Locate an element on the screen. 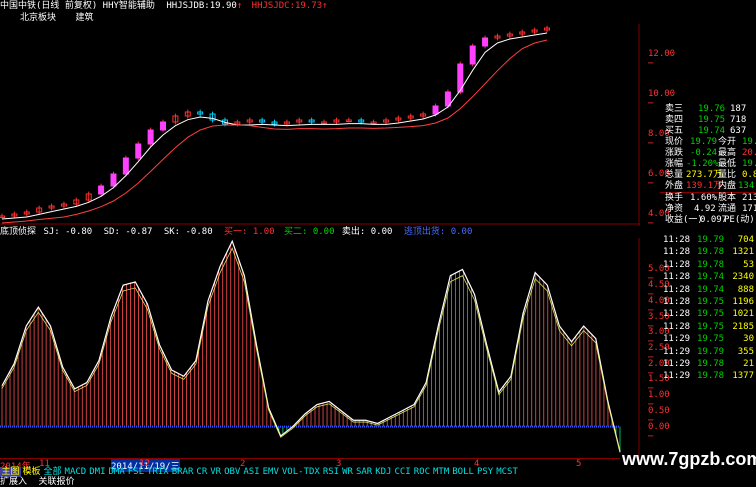  trade-price: 19.78 is located at coordinates (711, 363).